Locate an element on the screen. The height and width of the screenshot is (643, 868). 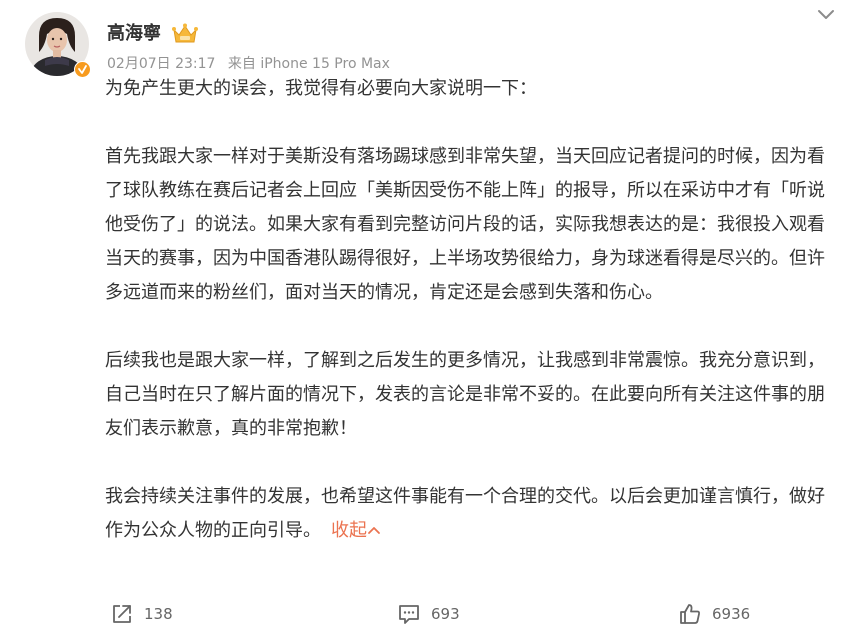
comment-icon is located at coordinates (409, 614).